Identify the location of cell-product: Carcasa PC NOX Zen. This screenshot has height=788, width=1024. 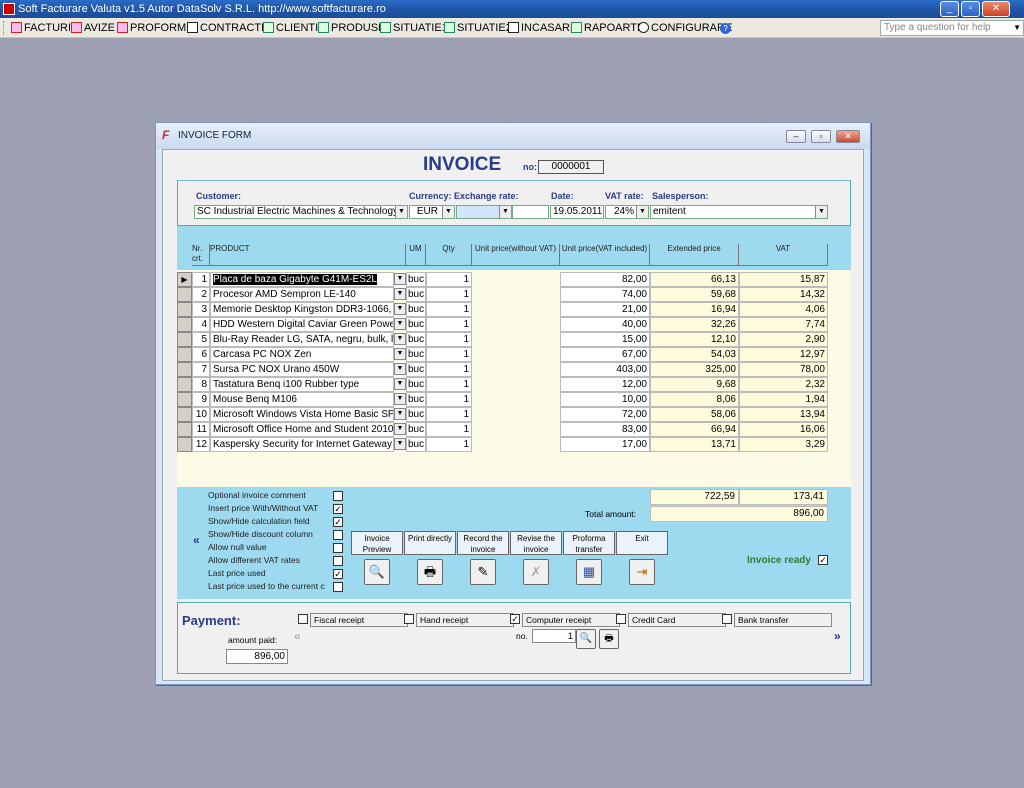
(302, 354).